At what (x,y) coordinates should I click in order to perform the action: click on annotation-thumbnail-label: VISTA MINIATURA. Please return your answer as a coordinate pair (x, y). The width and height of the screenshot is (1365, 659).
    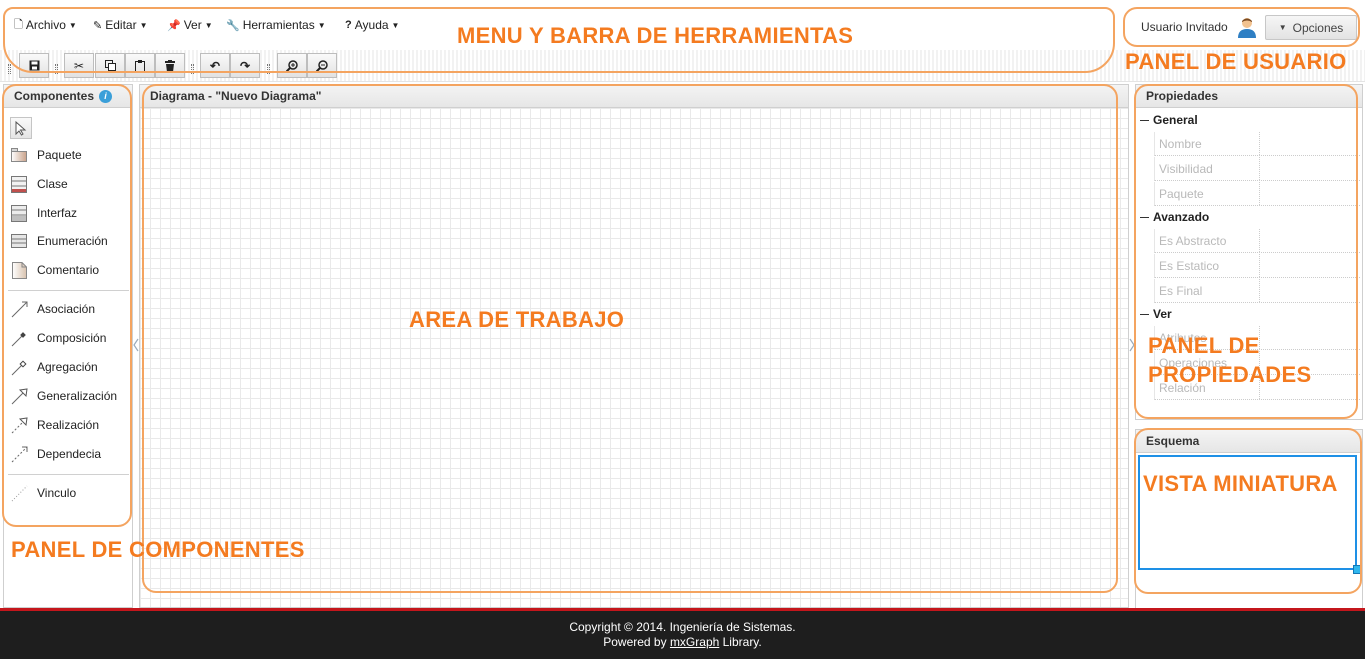
    Looking at the image, I should click on (1240, 483).